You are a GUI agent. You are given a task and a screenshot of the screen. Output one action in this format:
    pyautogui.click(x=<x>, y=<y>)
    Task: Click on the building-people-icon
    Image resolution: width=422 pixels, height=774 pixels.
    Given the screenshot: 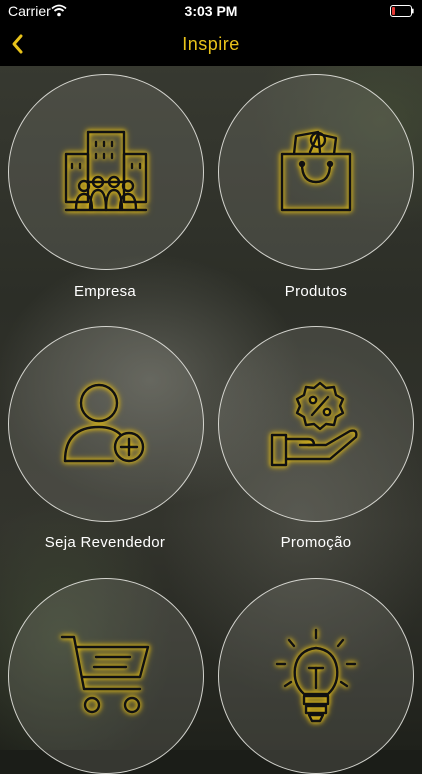 What is the action you would take?
    pyautogui.click(x=106, y=171)
    